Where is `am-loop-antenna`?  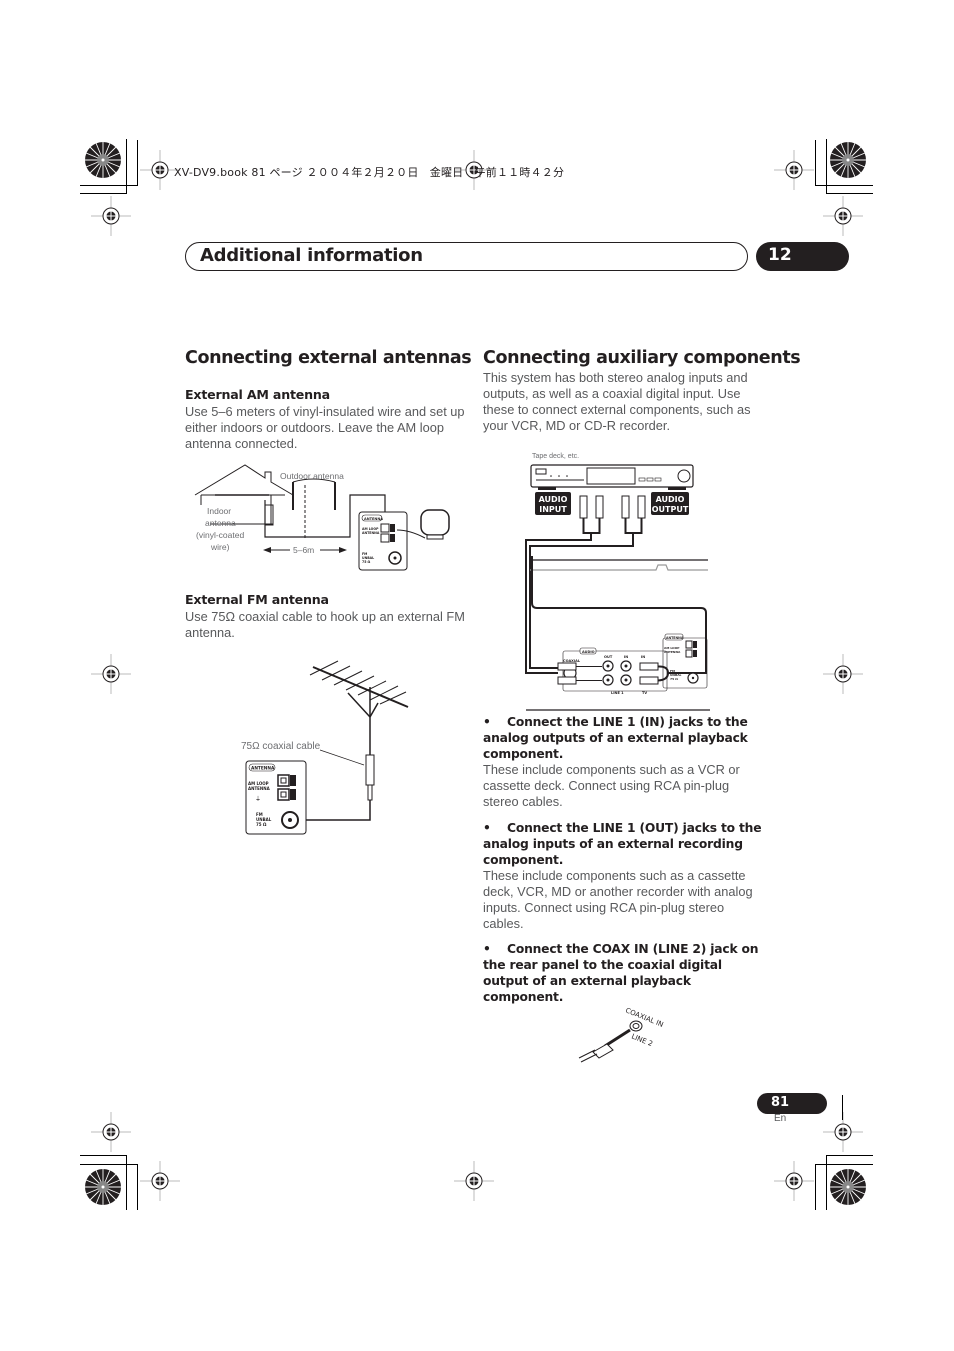 am-loop-antenna is located at coordinates (435, 522).